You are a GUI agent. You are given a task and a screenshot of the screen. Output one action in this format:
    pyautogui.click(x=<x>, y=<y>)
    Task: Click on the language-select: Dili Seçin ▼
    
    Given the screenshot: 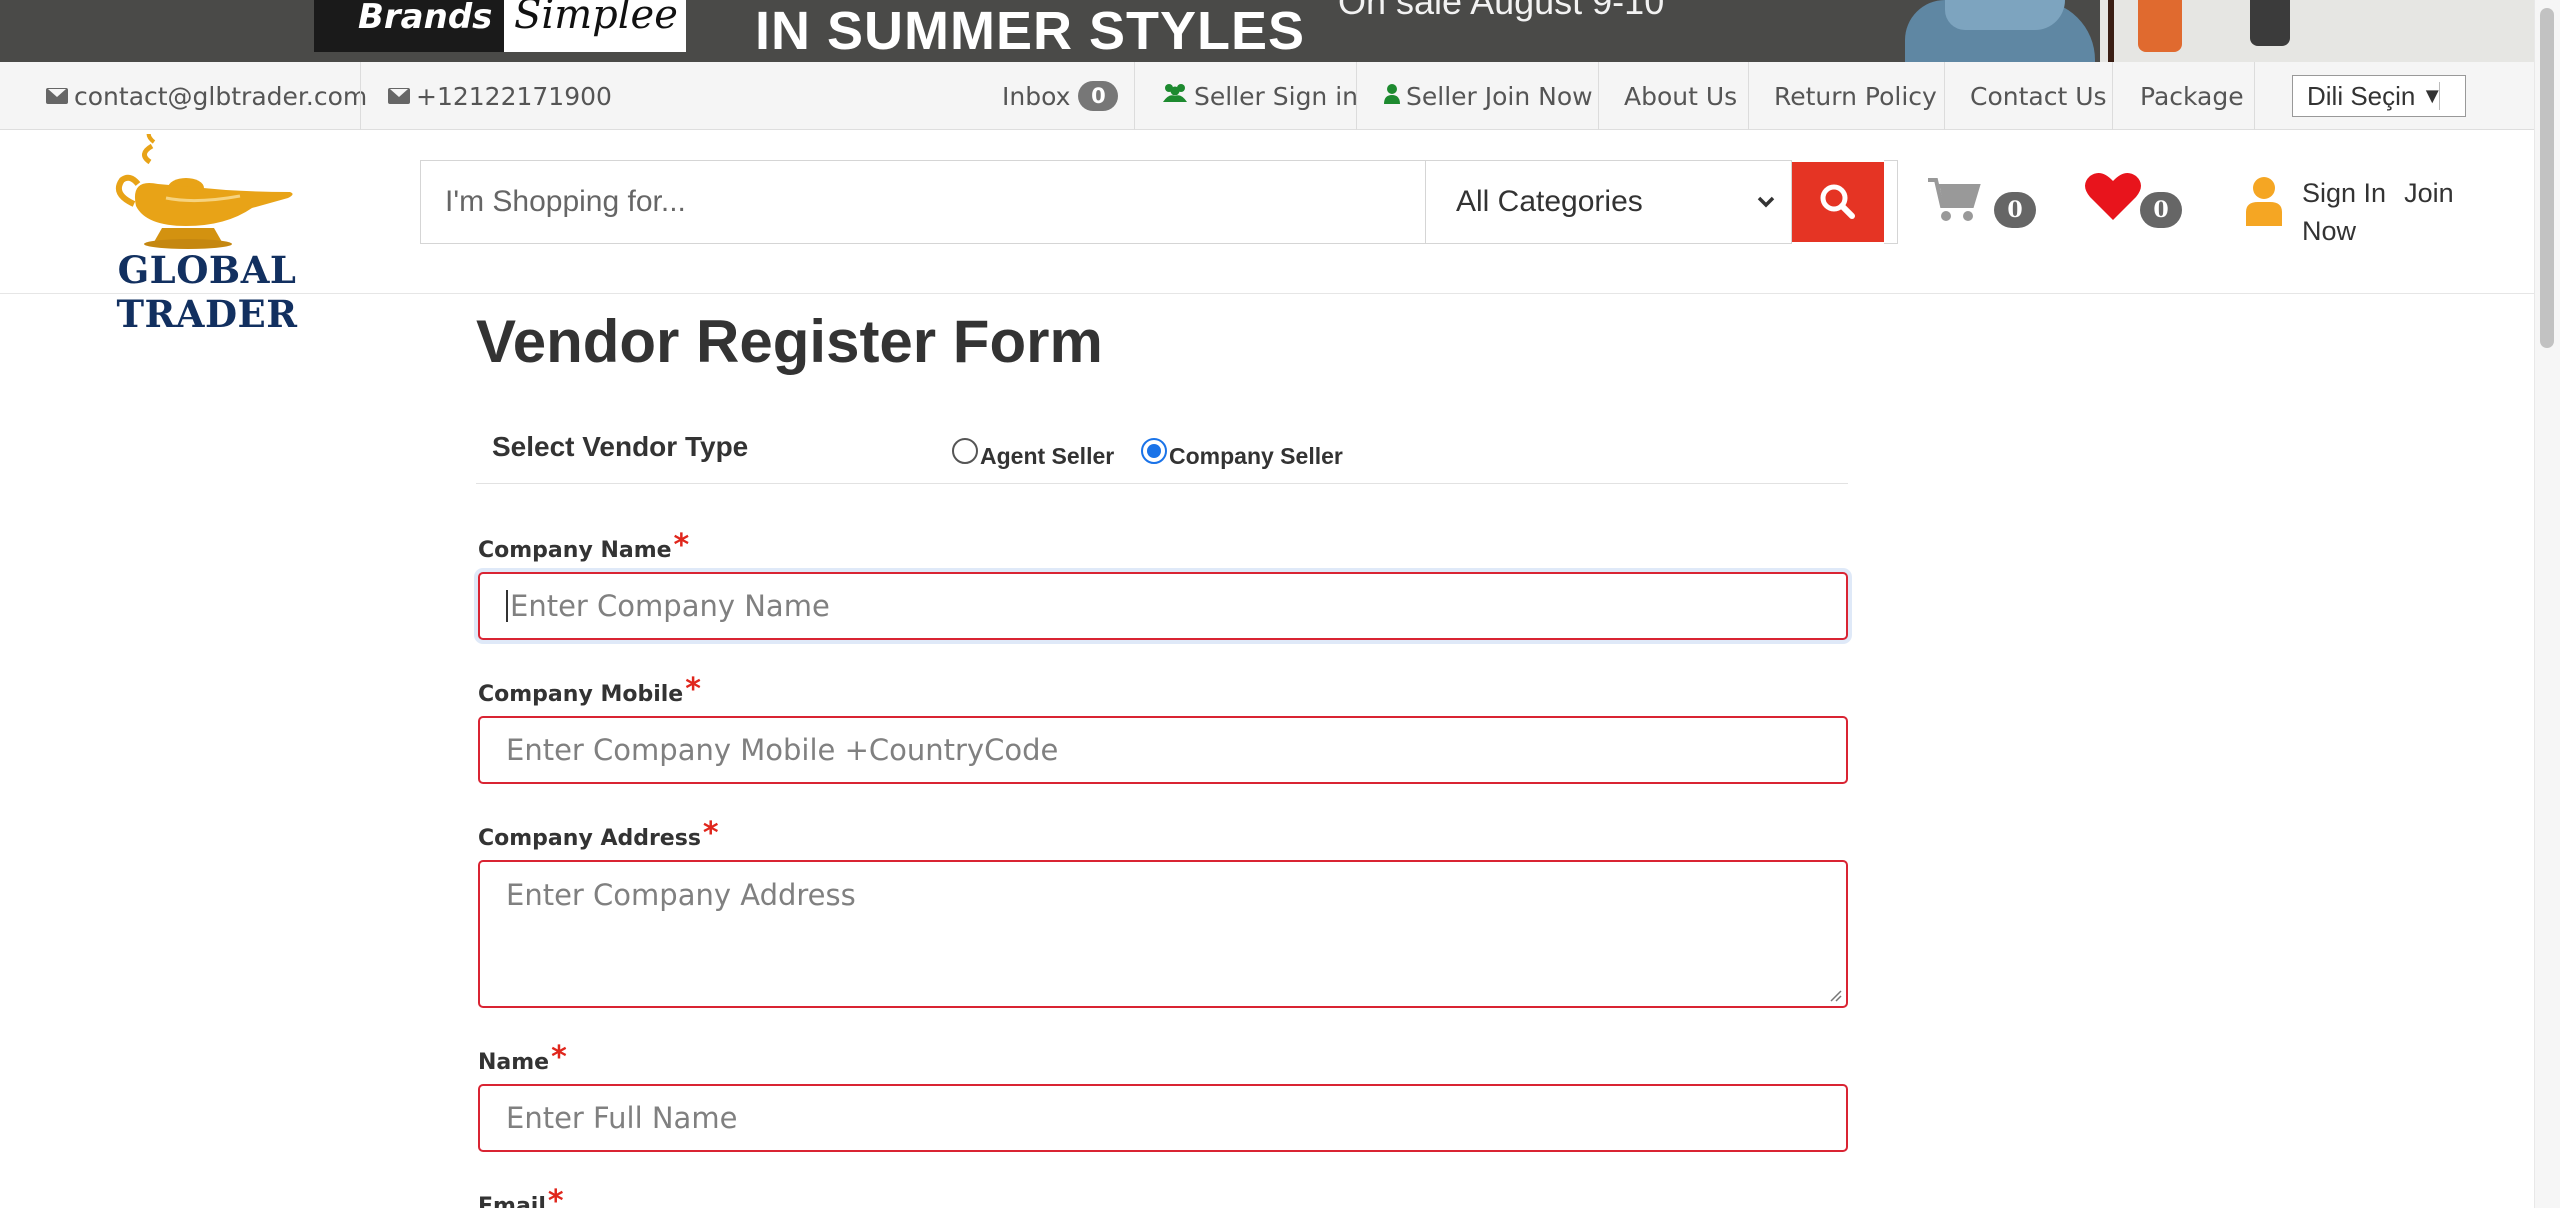 What is the action you would take?
    pyautogui.click(x=2379, y=96)
    